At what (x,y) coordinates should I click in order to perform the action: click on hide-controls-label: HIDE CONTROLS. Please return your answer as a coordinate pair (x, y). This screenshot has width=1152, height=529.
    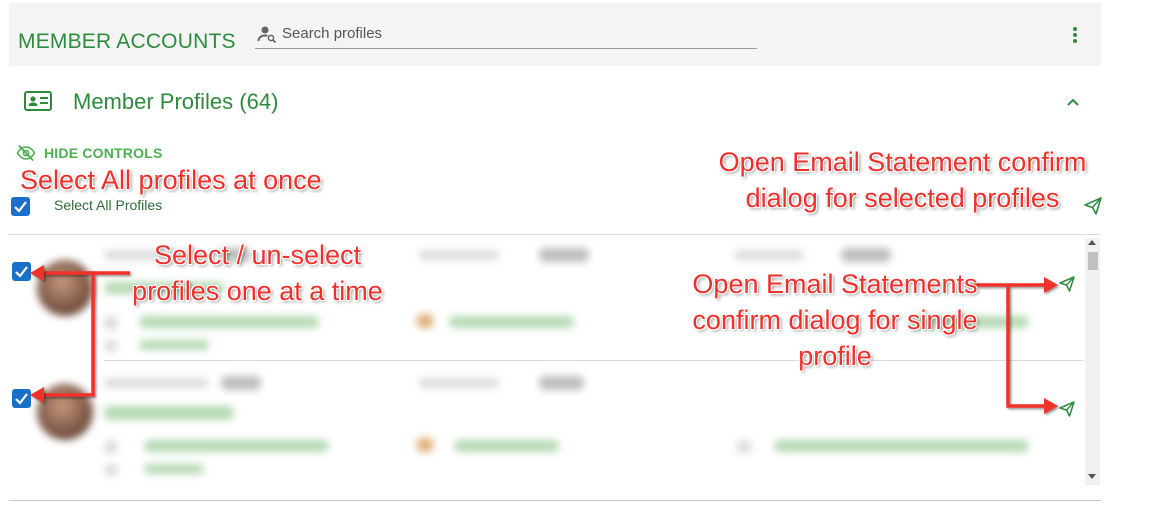
    Looking at the image, I should click on (103, 153).